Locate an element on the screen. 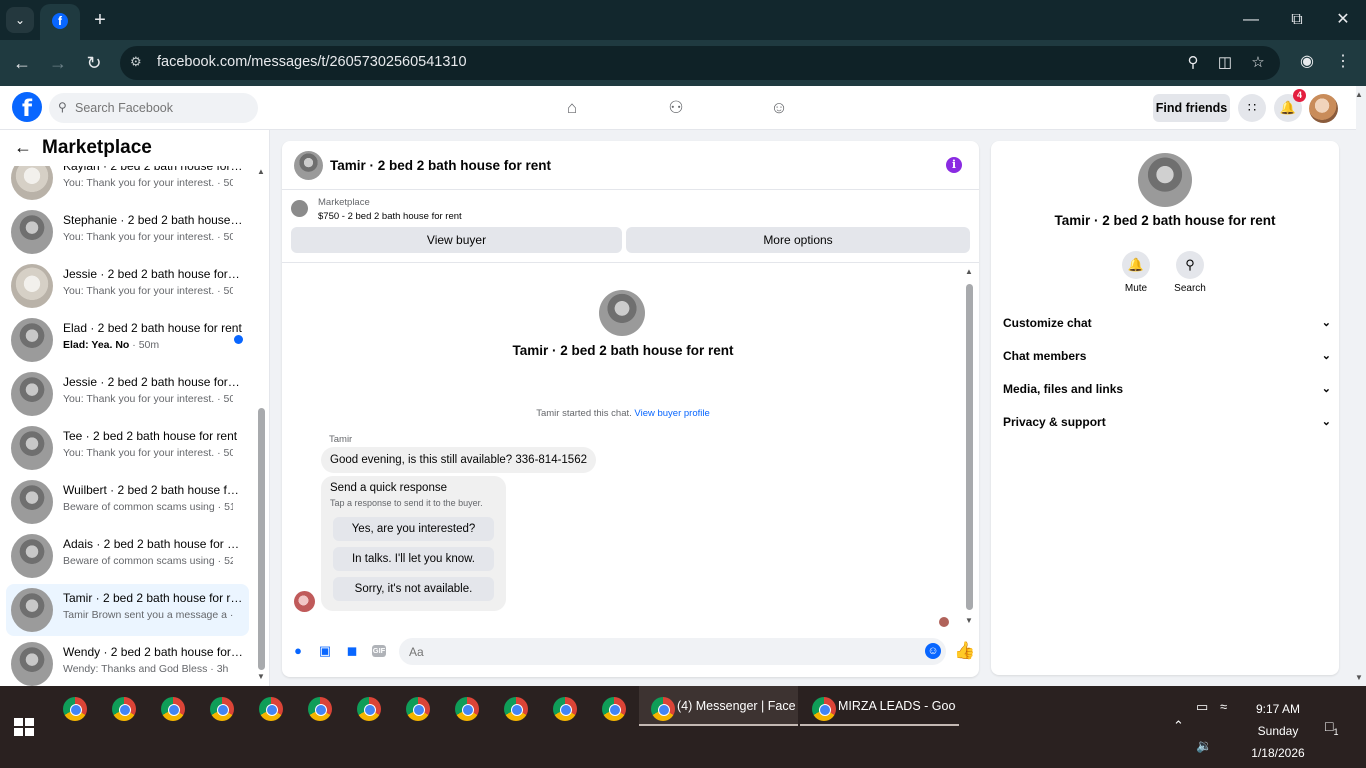  mute-bell-icon: 🔔 is located at coordinates (1136, 265).